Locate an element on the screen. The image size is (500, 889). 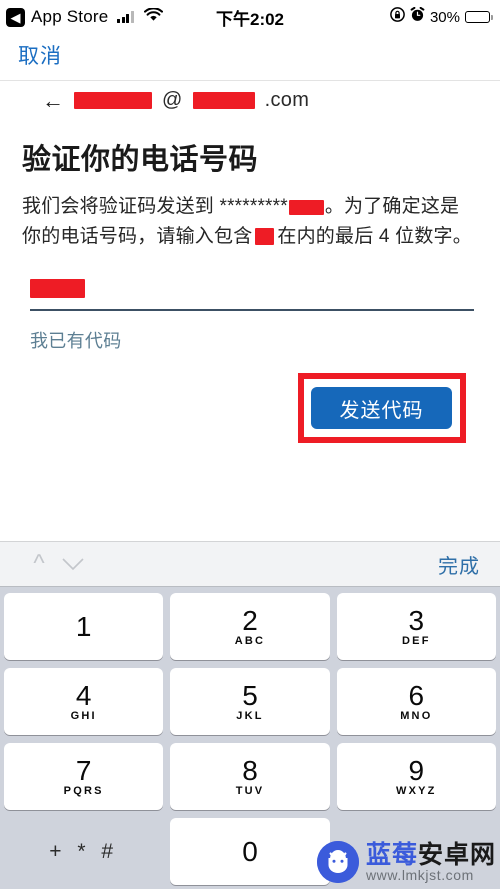
key-letters: WXYZ is located at coordinates (416, 791).